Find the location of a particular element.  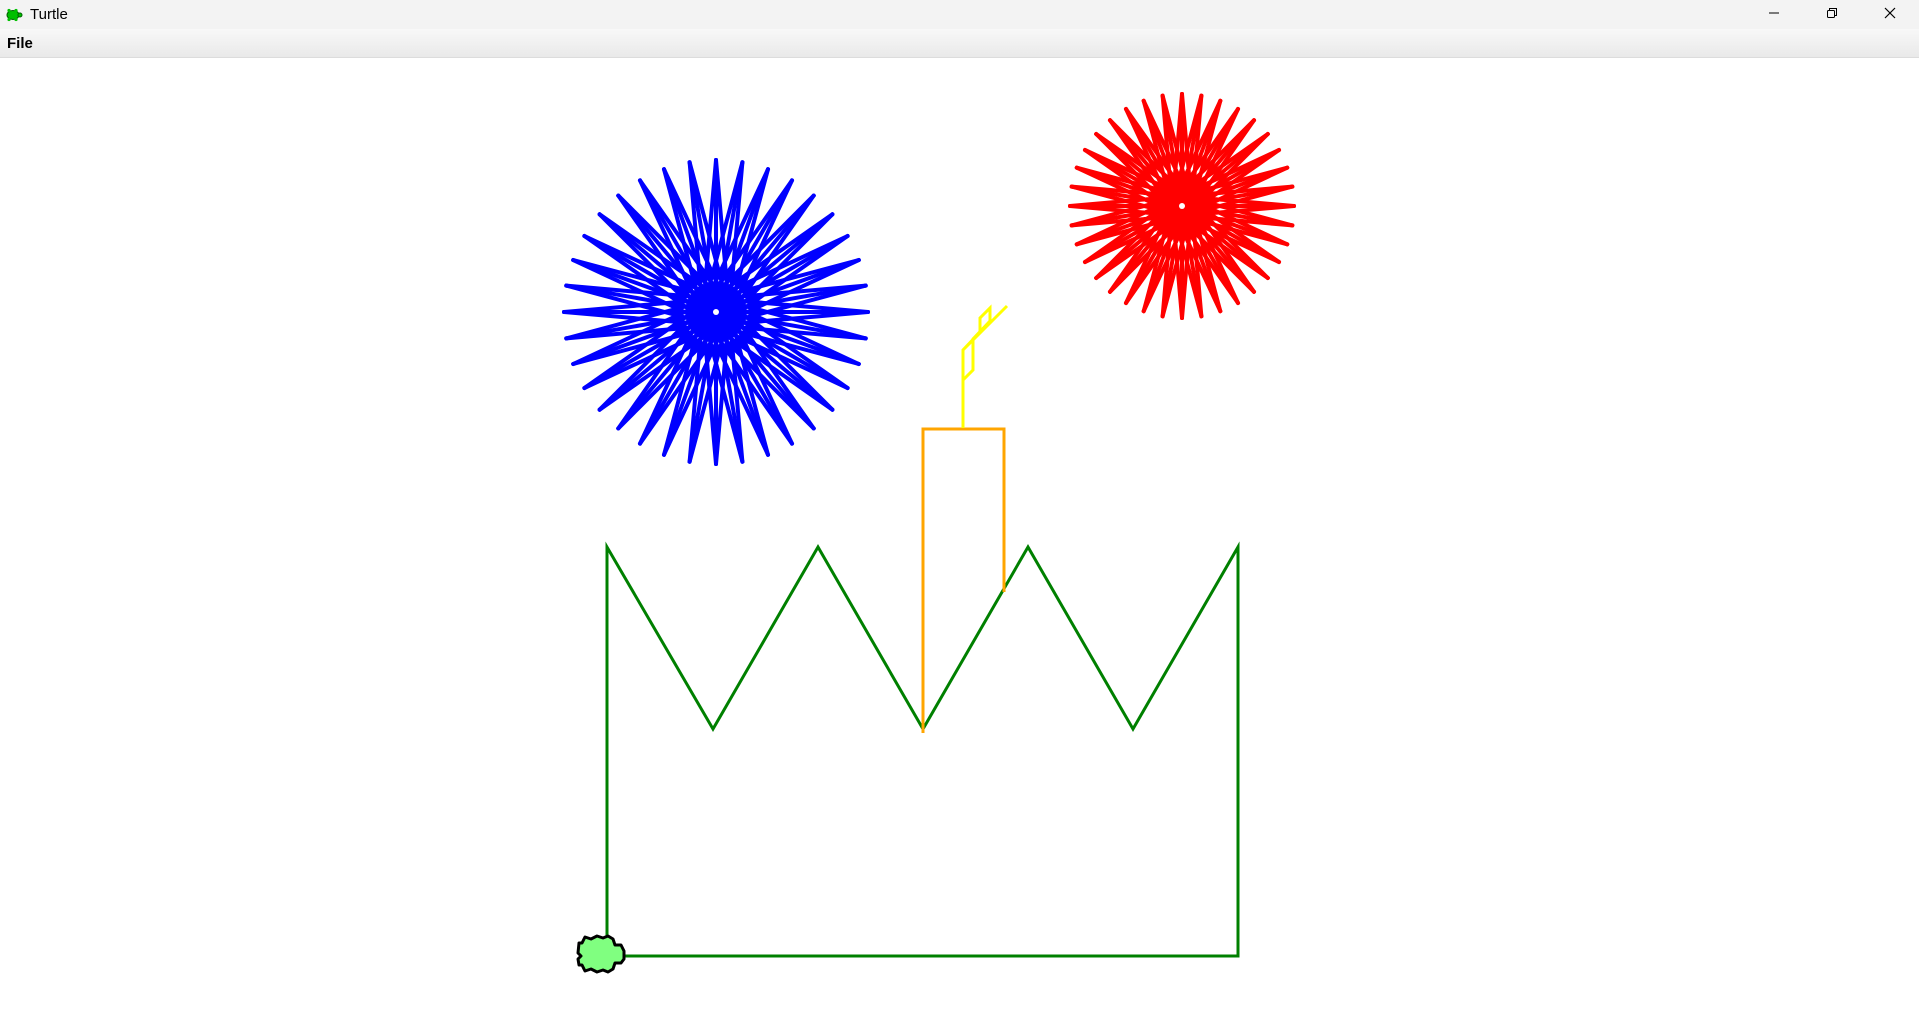

blue-burst is located at coordinates (716, 312).